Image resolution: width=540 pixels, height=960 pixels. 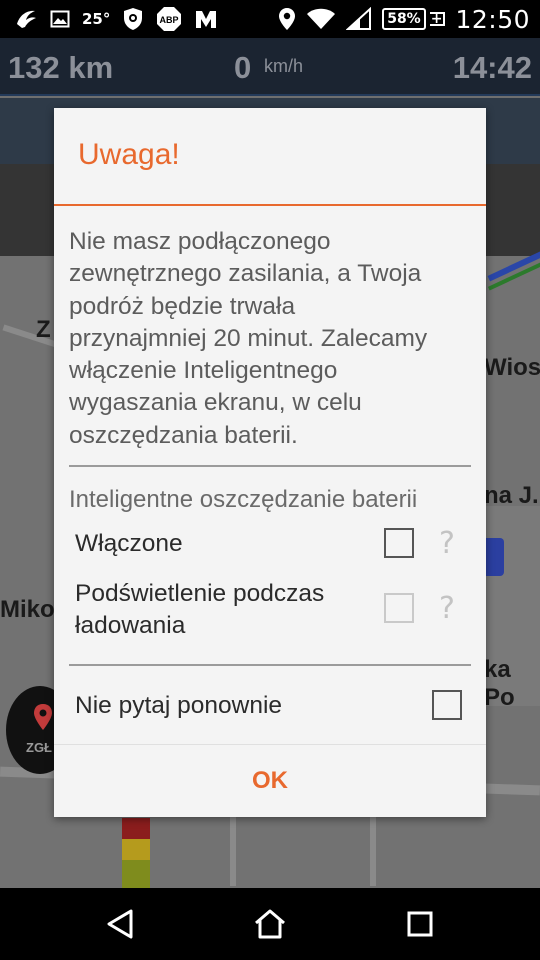 What do you see at coordinates (287, 19) in the screenshot?
I see `location-icon` at bounding box center [287, 19].